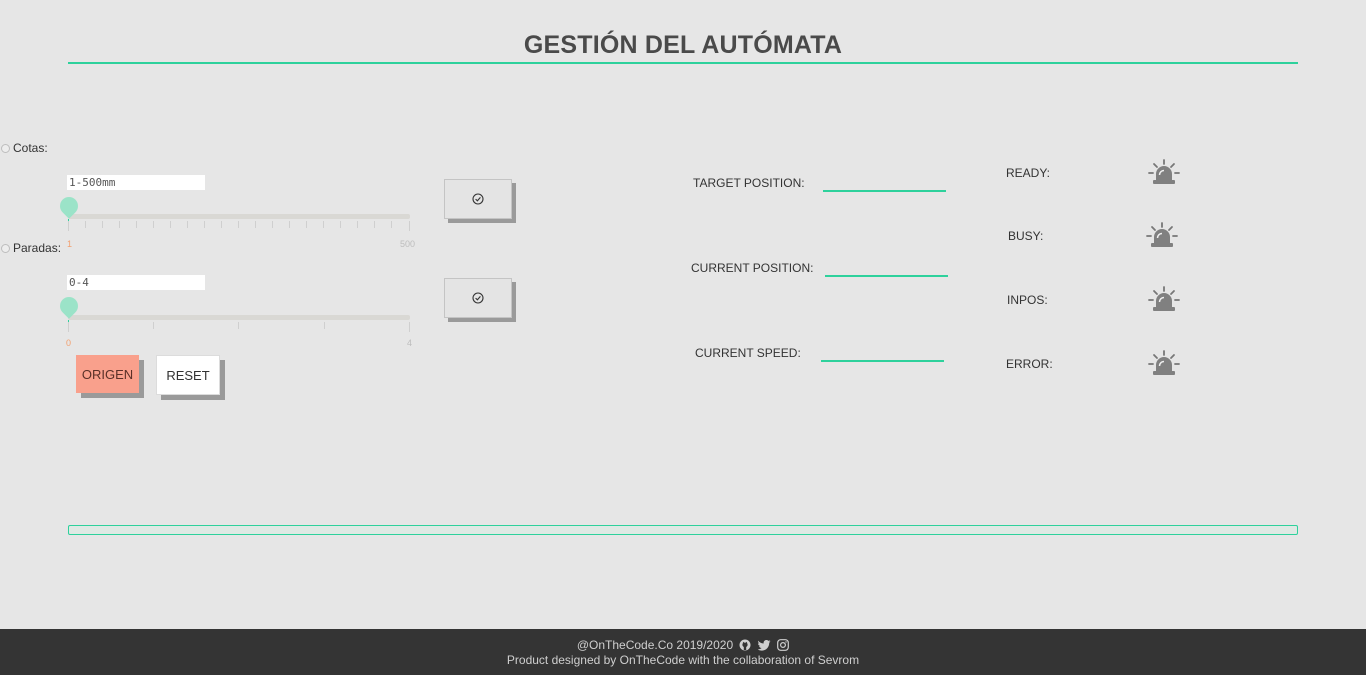 The image size is (1366, 675). Describe the element at coordinates (5, 148) in the screenshot. I see `cotas-radio` at that location.